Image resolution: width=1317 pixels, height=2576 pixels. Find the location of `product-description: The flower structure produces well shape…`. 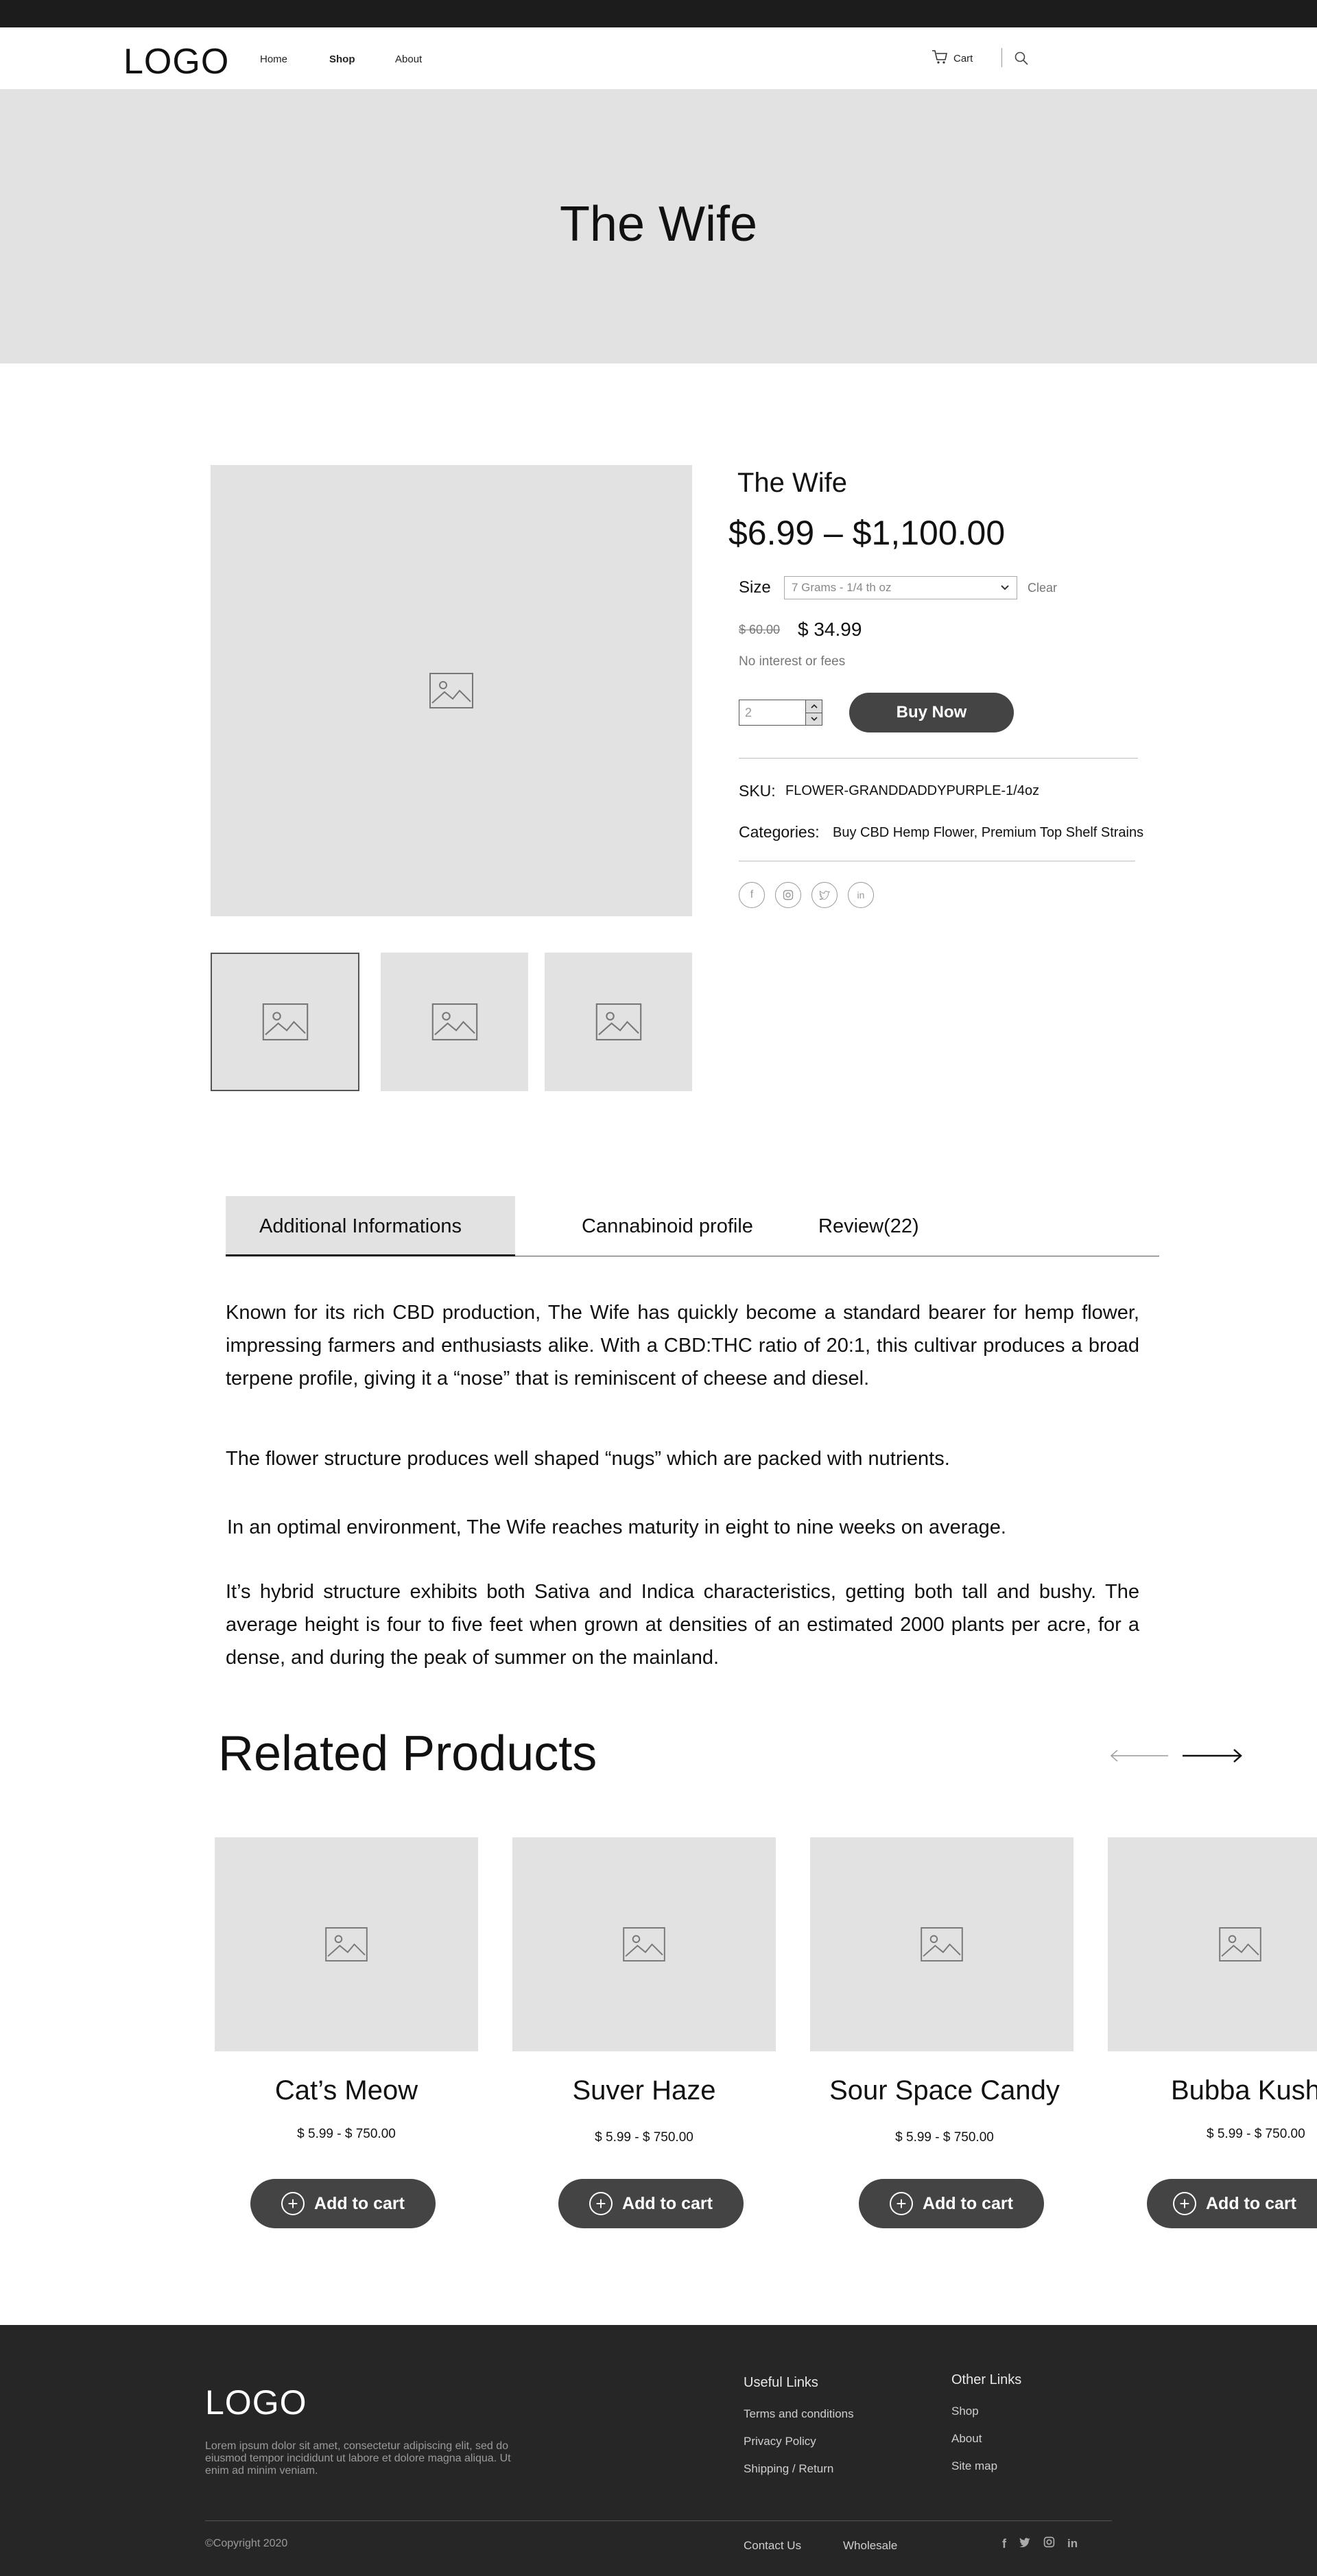

product-description: The flower structure produces well shape… is located at coordinates (682, 1458).